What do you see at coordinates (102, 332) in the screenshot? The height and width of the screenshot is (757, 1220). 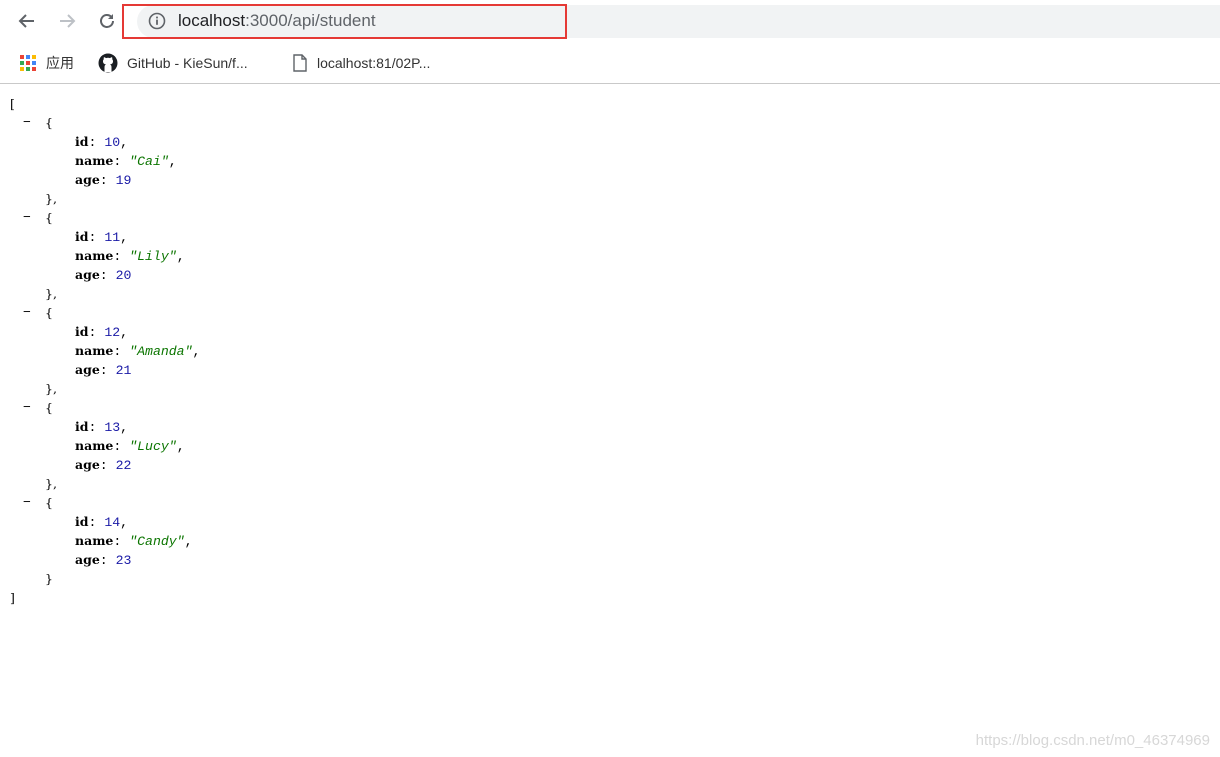 I see `json-field-id: id: 12,` at bounding box center [102, 332].